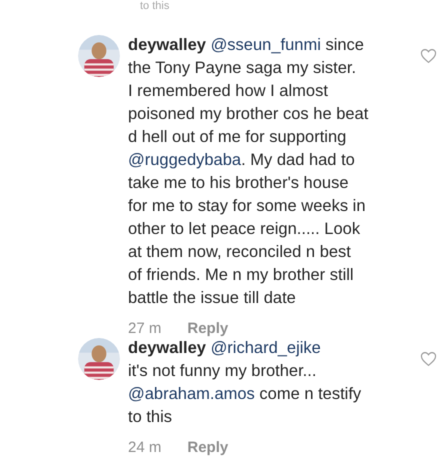 The width and height of the screenshot is (447, 460). What do you see at coordinates (245, 383) in the screenshot?
I see `comment-text: deywalley @richard_ejike it's not funny my brother... @abraham.amos come n testify to this` at bounding box center [245, 383].